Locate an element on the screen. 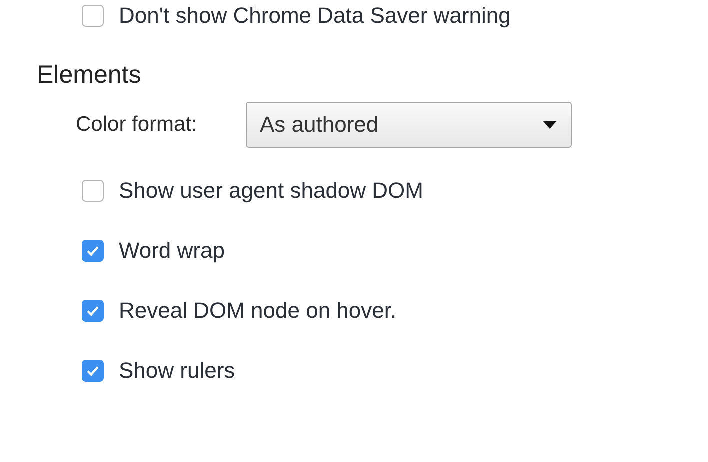  color-format-label: Color format: is located at coordinates (137, 125).